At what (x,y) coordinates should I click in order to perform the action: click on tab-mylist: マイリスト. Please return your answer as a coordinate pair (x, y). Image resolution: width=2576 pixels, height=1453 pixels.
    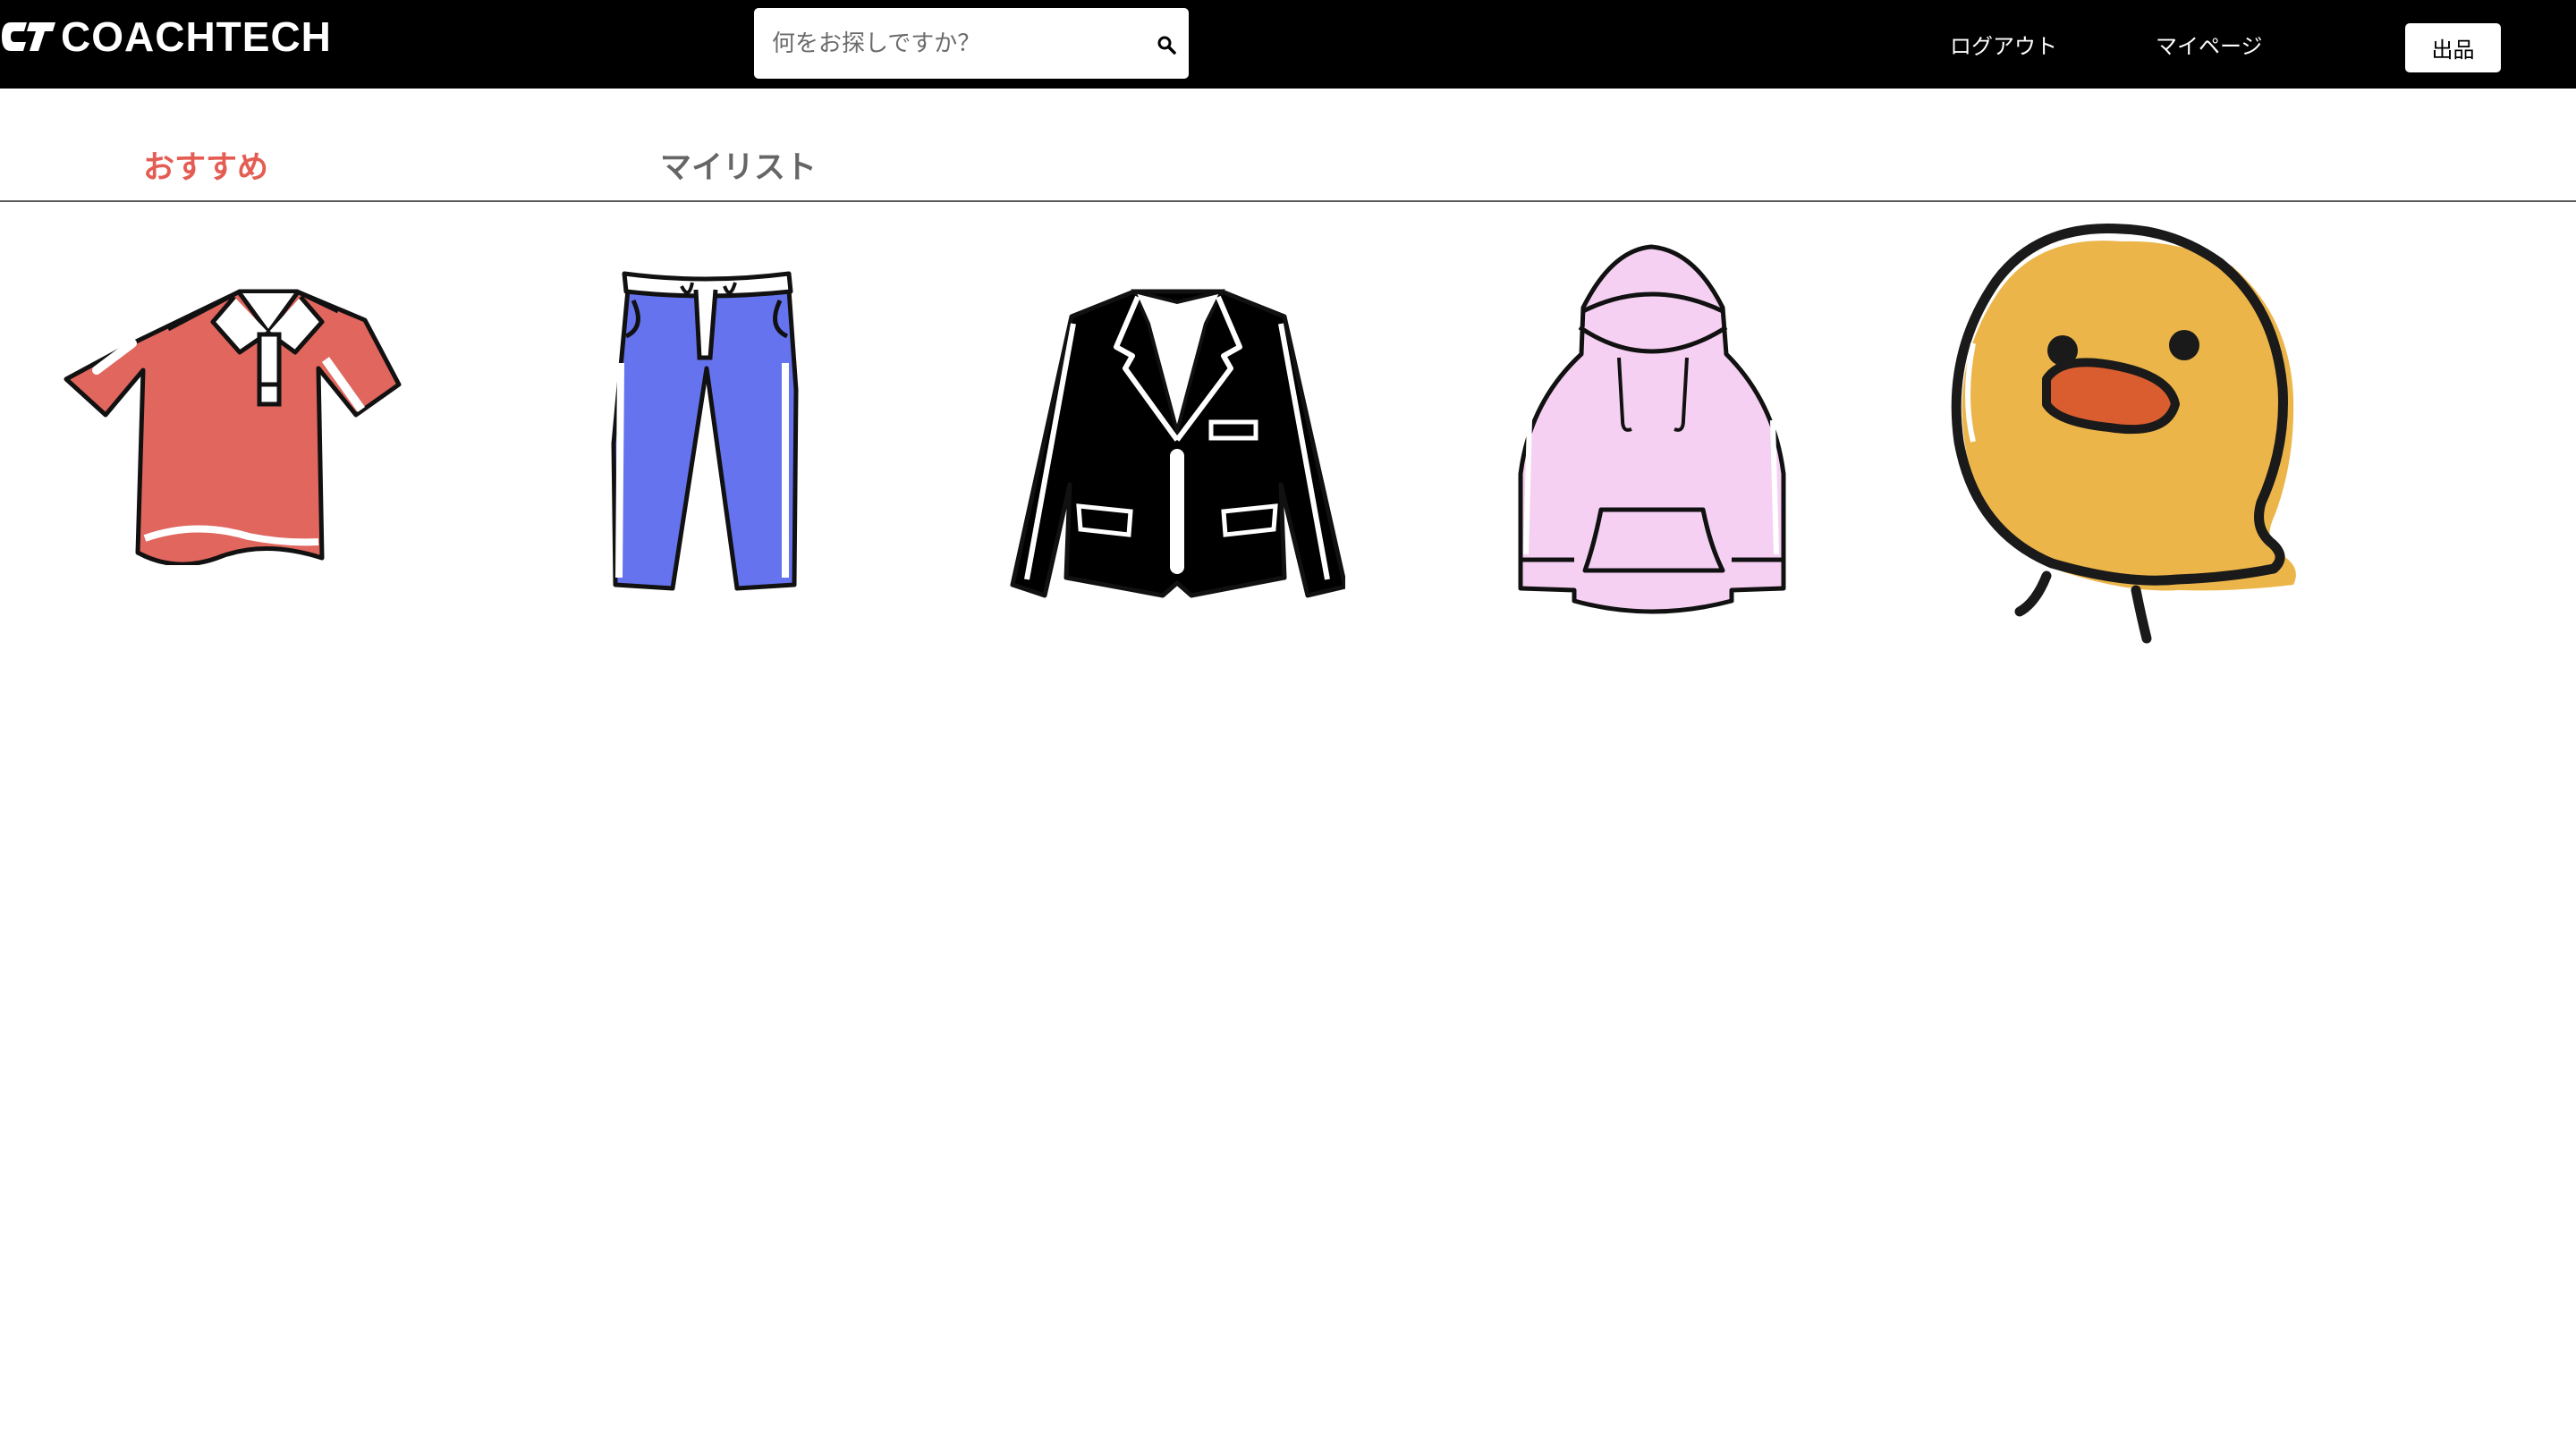
    Looking at the image, I should click on (738, 165).